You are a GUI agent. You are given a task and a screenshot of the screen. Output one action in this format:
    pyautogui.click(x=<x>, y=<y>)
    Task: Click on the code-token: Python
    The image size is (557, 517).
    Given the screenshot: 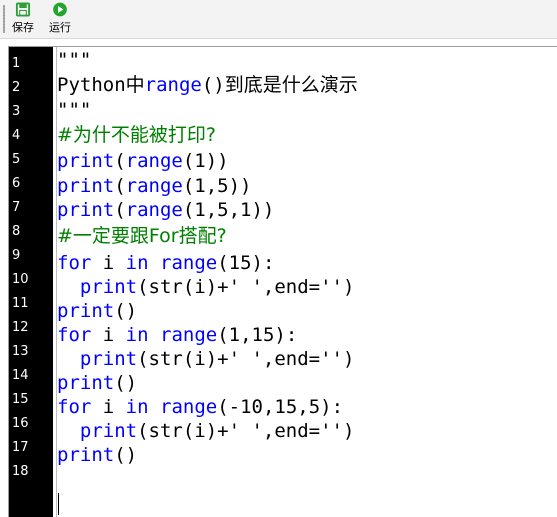 What is the action you would take?
    pyautogui.click(x=91, y=85)
    